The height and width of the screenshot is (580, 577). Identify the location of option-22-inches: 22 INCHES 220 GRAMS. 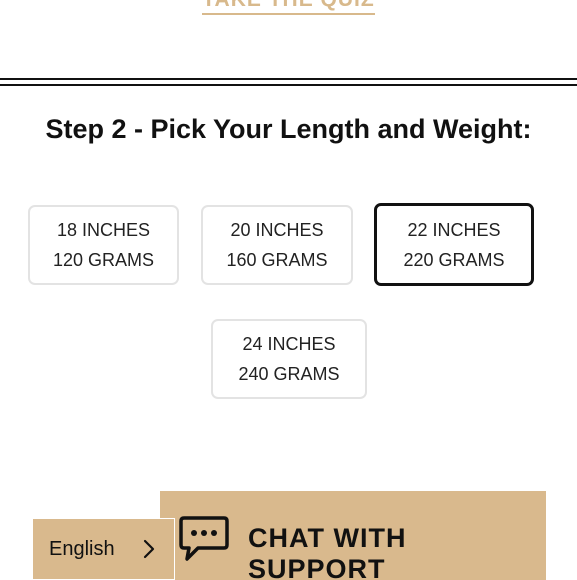
(454, 244).